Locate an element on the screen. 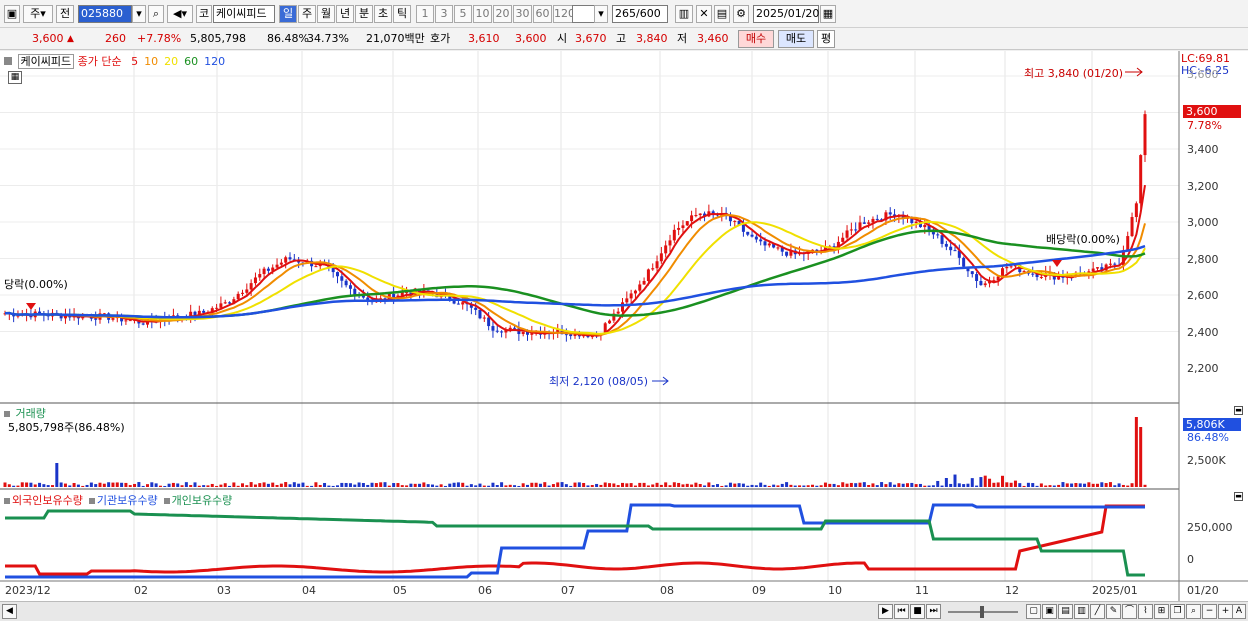 The image size is (1248, 621). interval-button-30: 30 is located at coordinates (522, 14).